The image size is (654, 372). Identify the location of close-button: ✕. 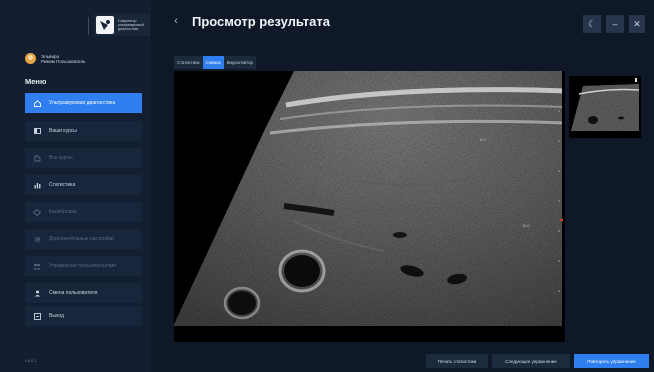
(637, 24).